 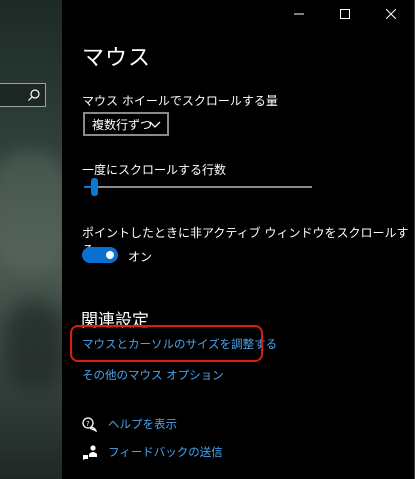 What do you see at coordinates (155, 124) in the screenshot?
I see `chevron-down-icon` at bounding box center [155, 124].